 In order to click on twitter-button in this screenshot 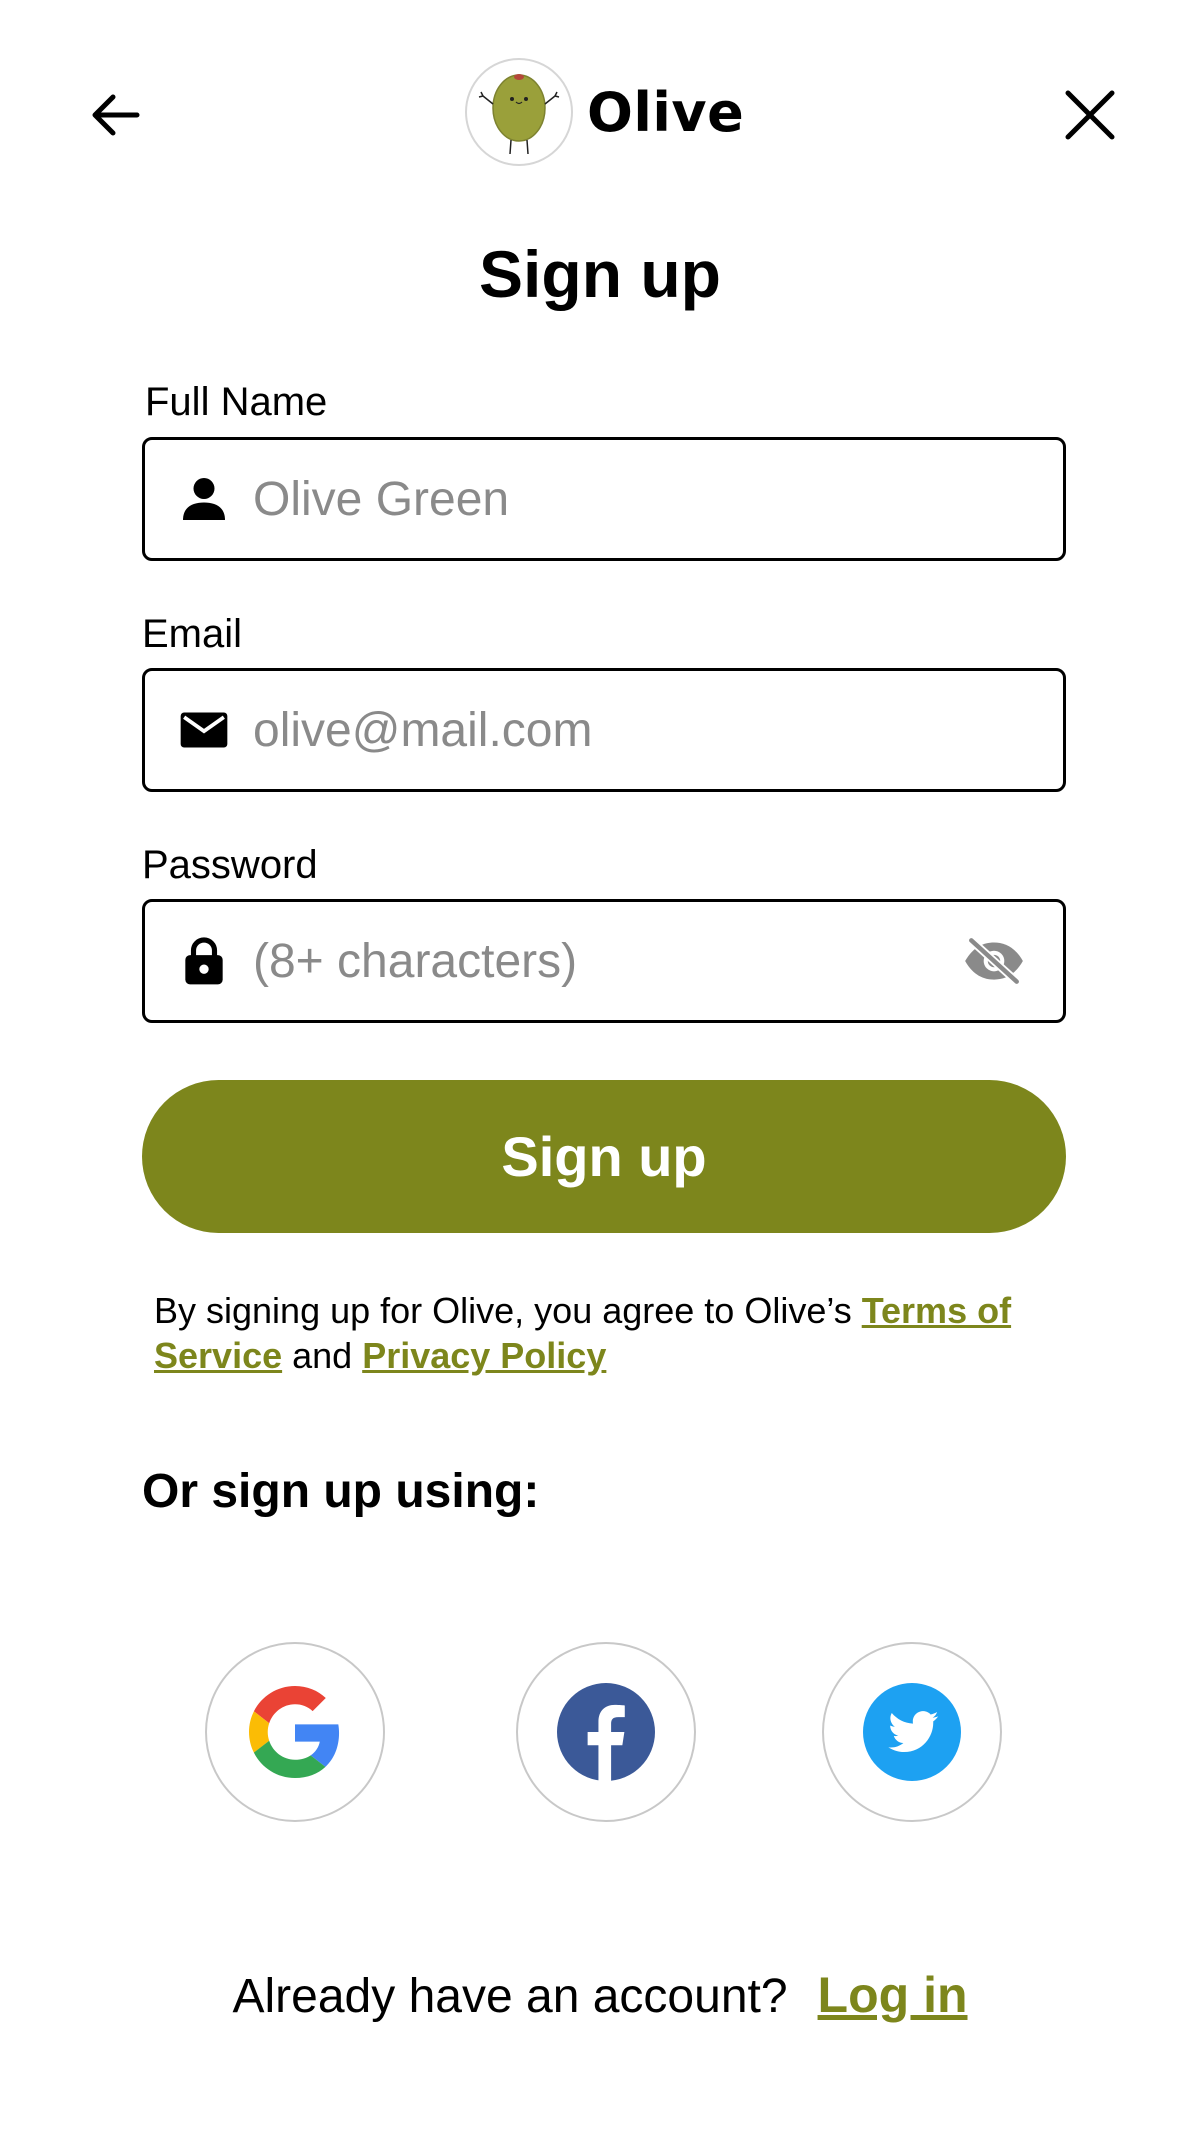, I will do `click(912, 1732)`.